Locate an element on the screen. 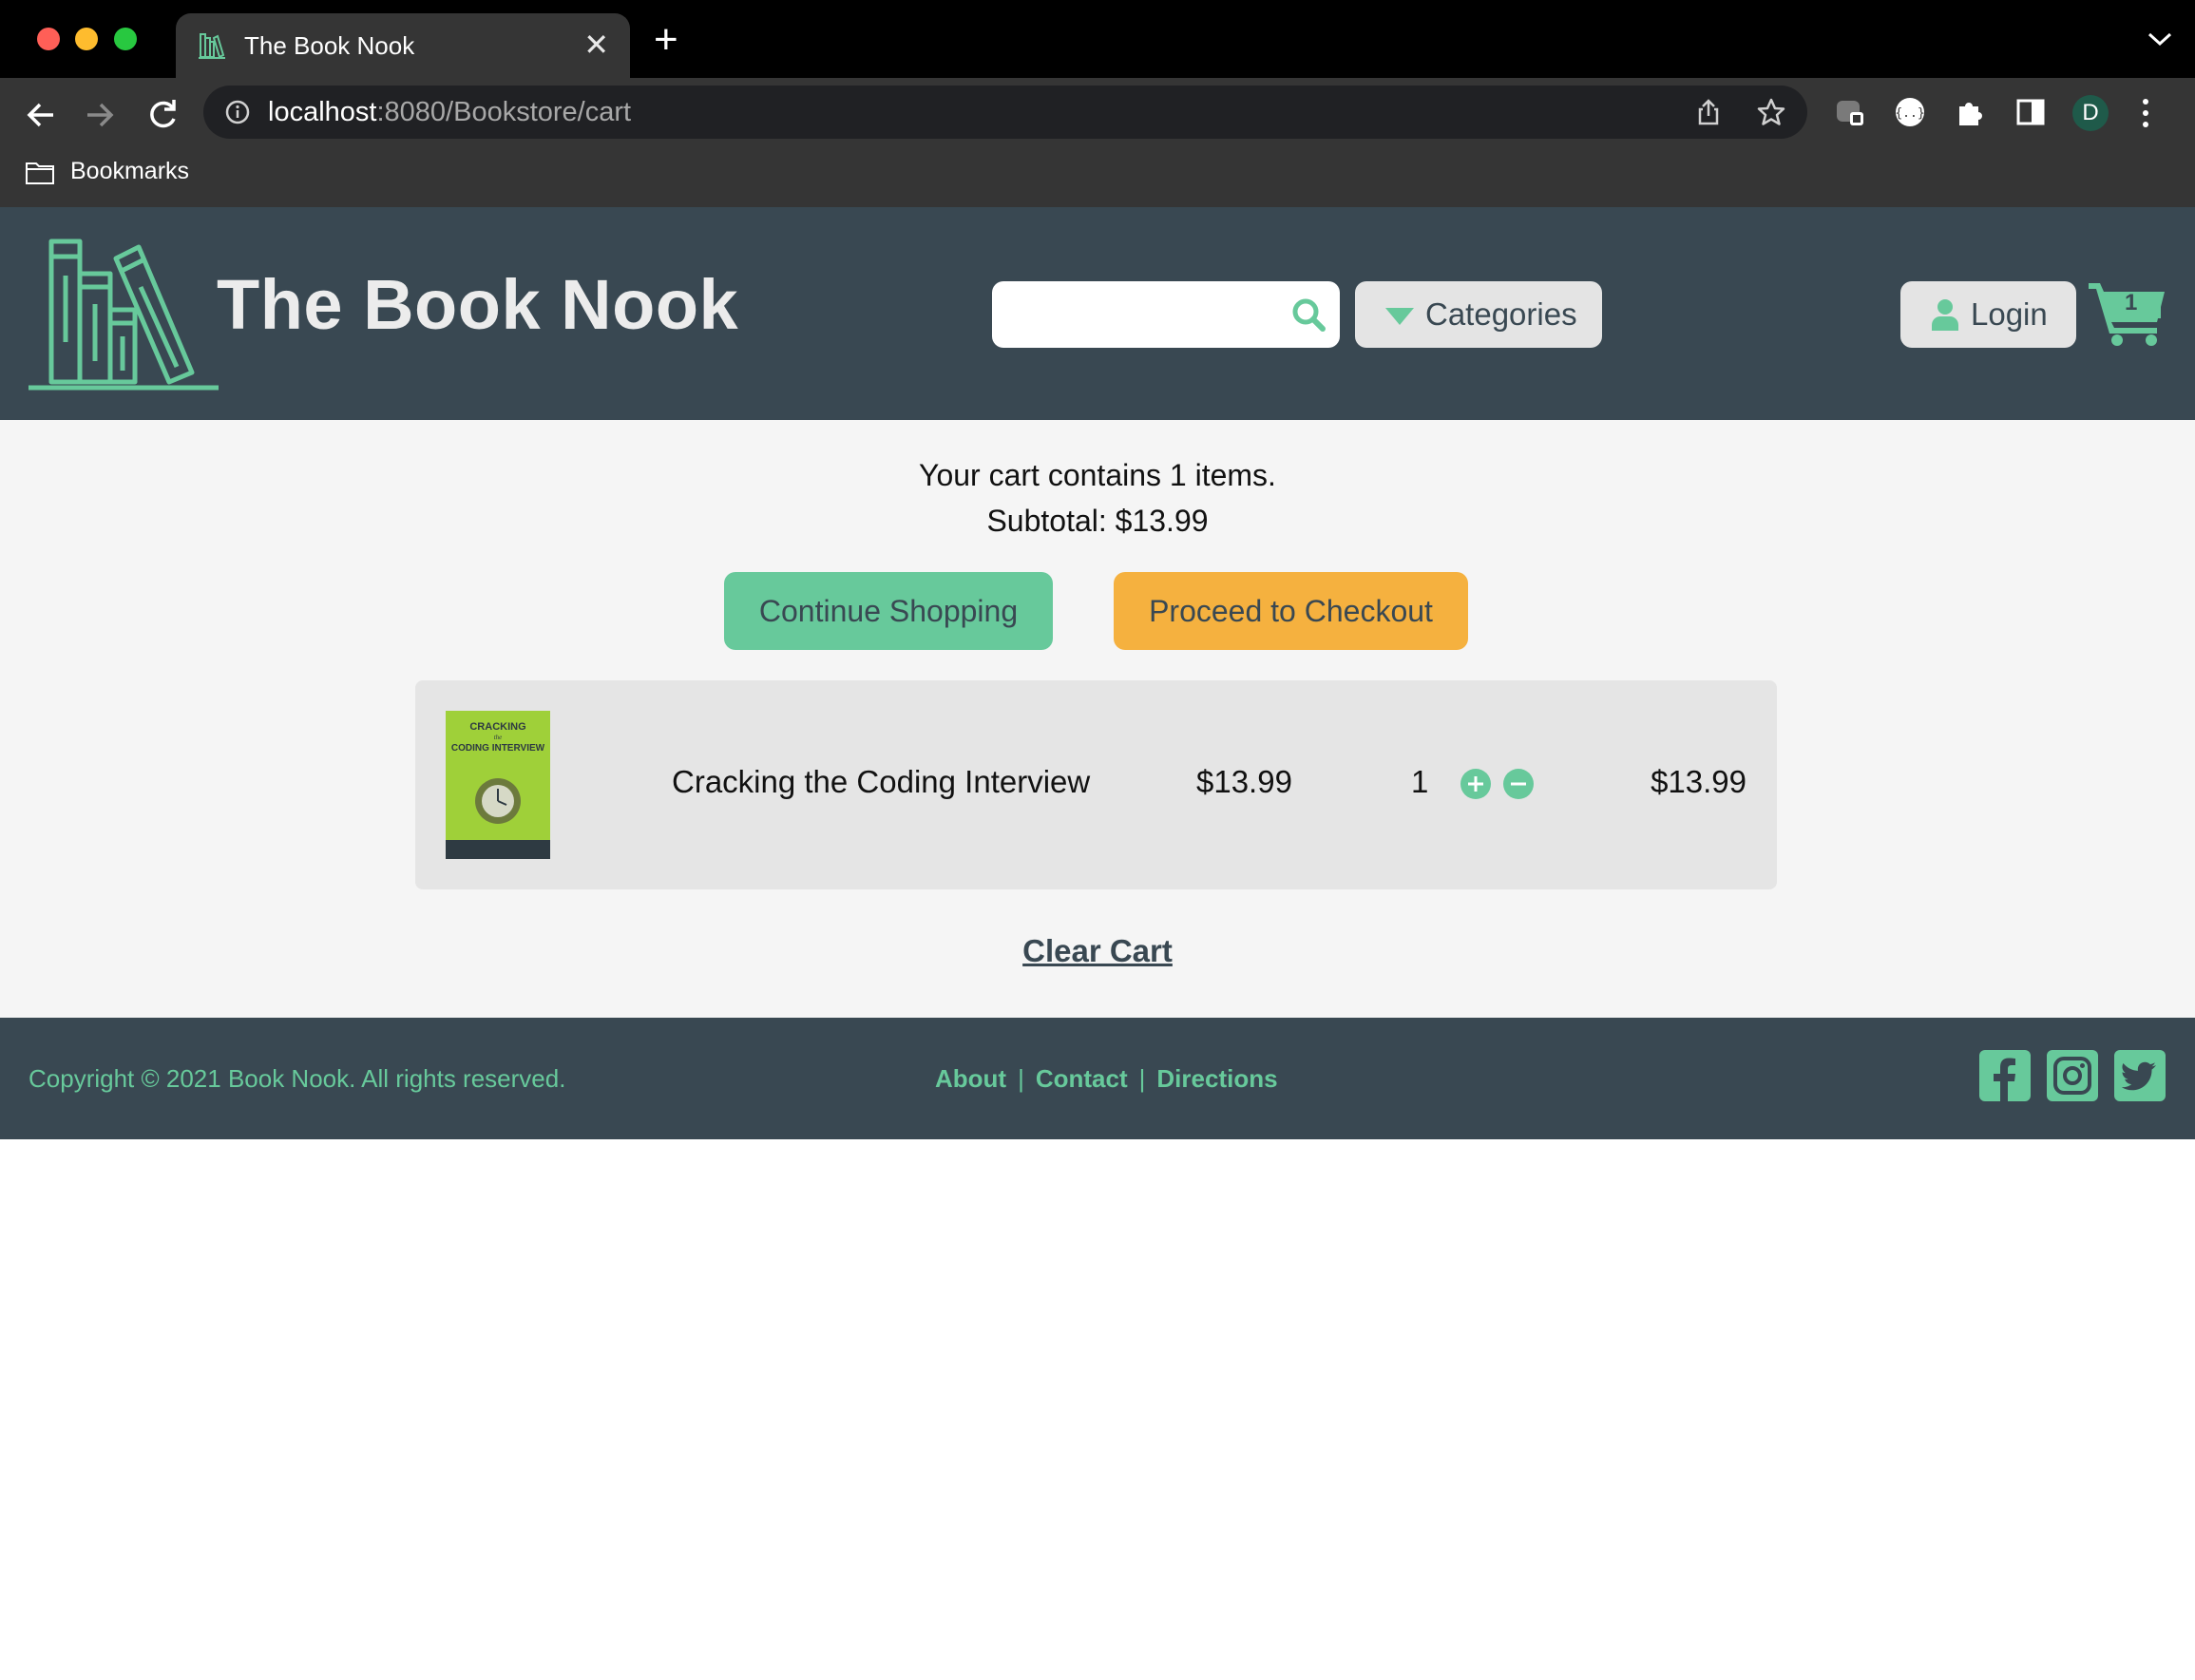 The image size is (2195, 1680). login-button: Login is located at coordinates (1988, 314).